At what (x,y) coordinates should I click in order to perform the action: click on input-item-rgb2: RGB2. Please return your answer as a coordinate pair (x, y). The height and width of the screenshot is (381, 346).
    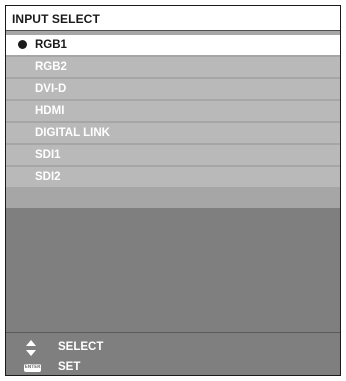
    Looking at the image, I should click on (173, 67).